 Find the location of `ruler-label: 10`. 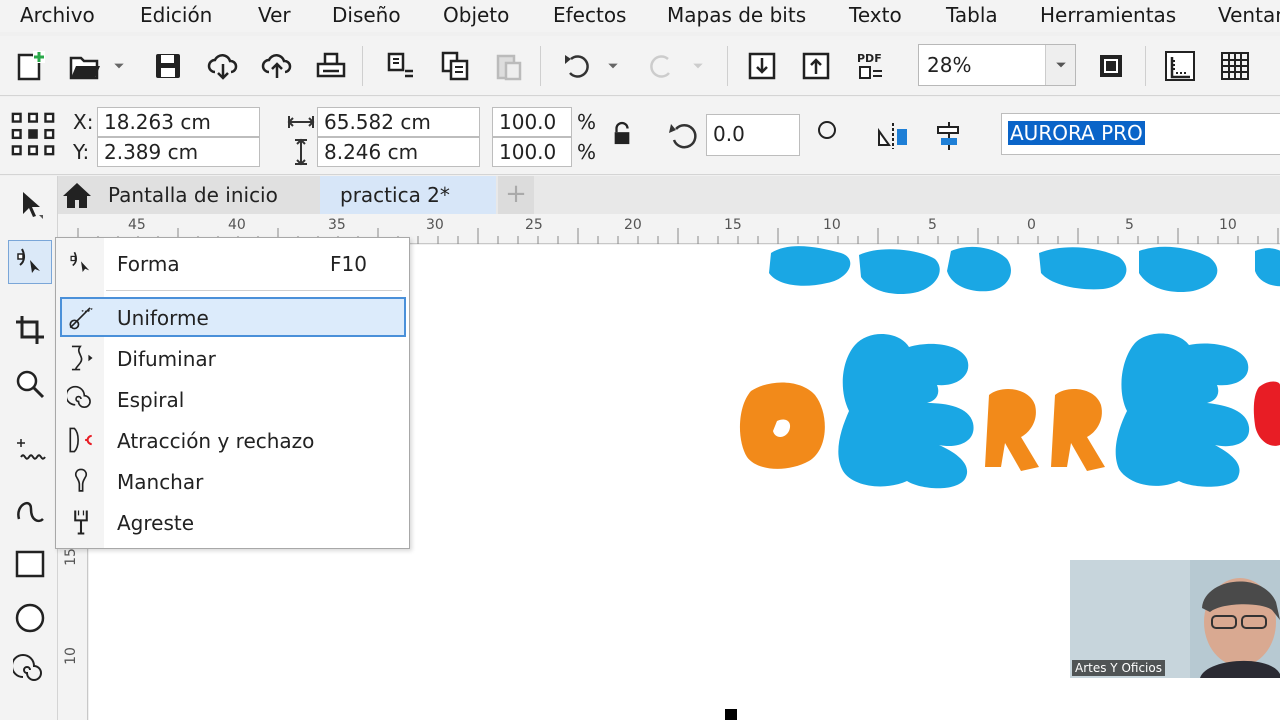

ruler-label: 10 is located at coordinates (70, 656).